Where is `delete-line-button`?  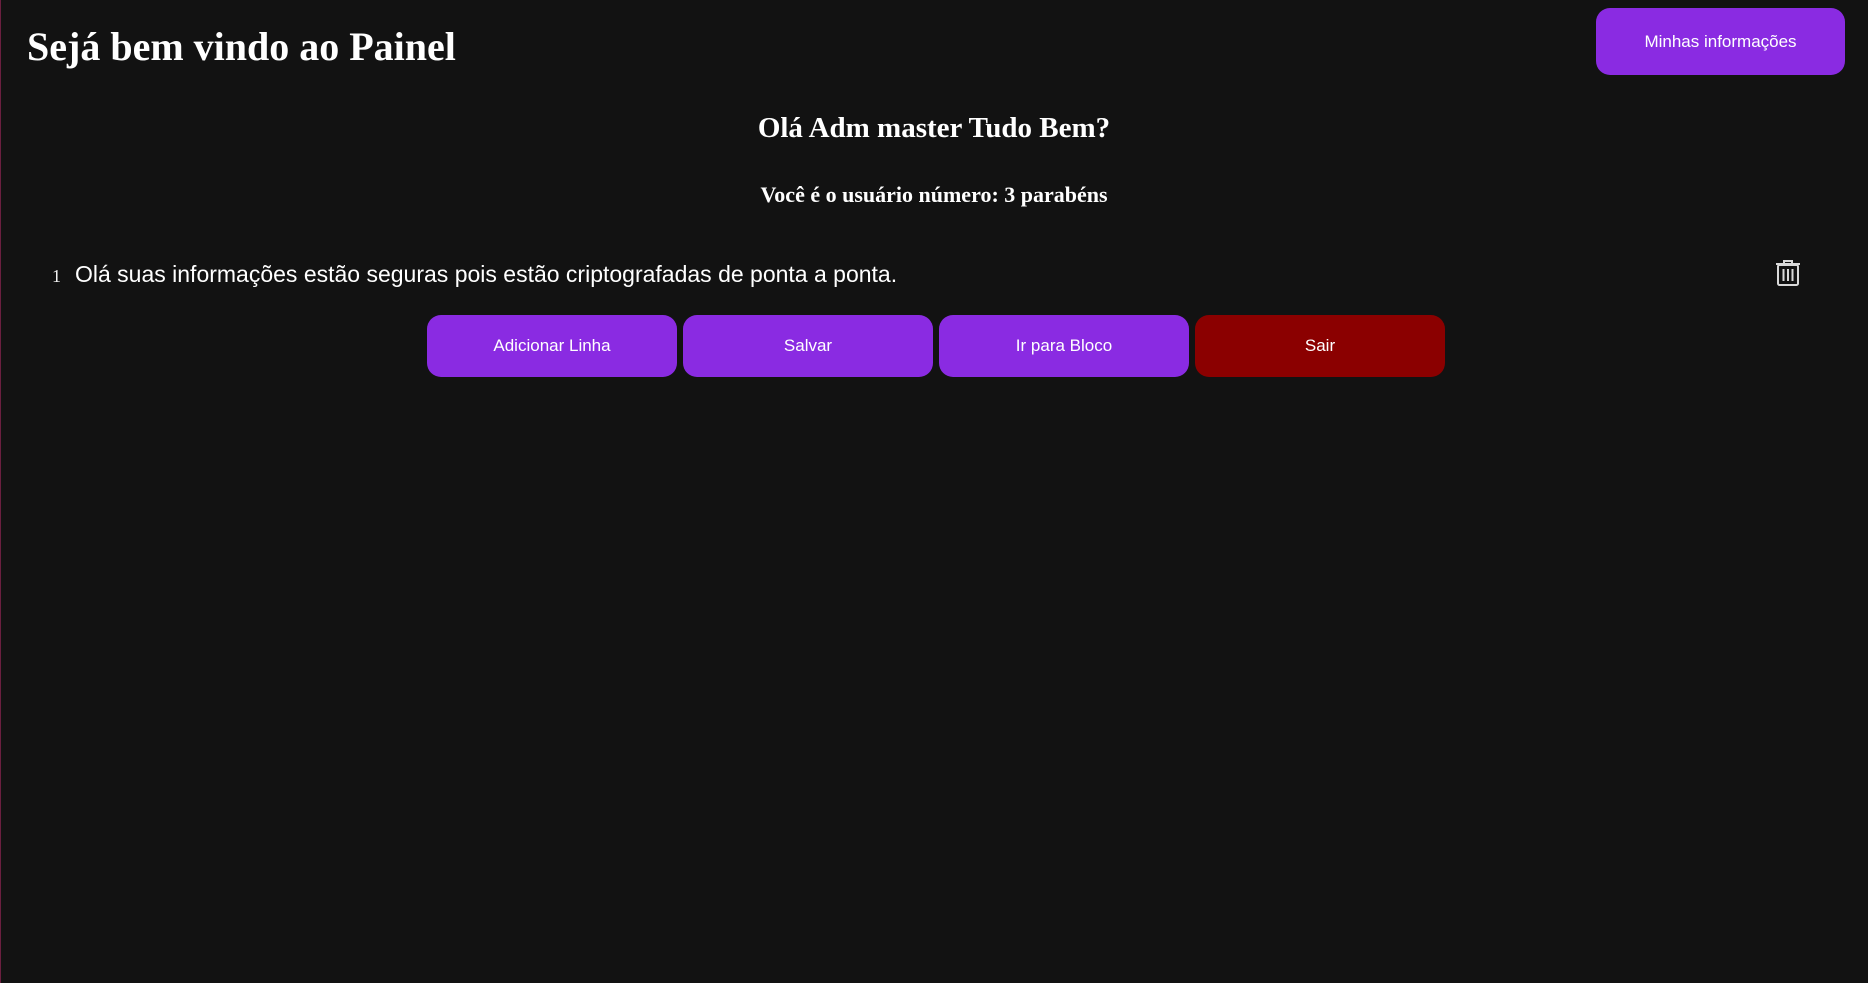 delete-line-button is located at coordinates (1788, 273).